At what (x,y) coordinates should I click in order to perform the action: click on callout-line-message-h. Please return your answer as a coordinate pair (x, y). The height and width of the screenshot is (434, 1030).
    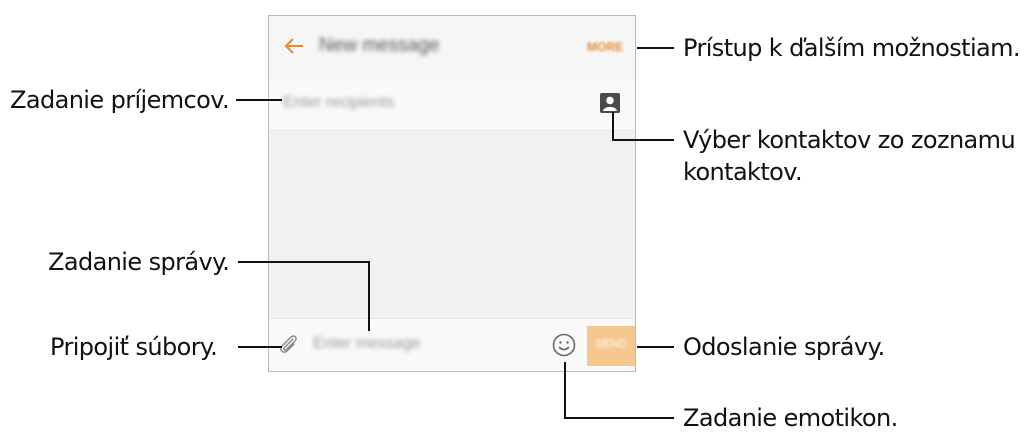
    Looking at the image, I should click on (304, 262).